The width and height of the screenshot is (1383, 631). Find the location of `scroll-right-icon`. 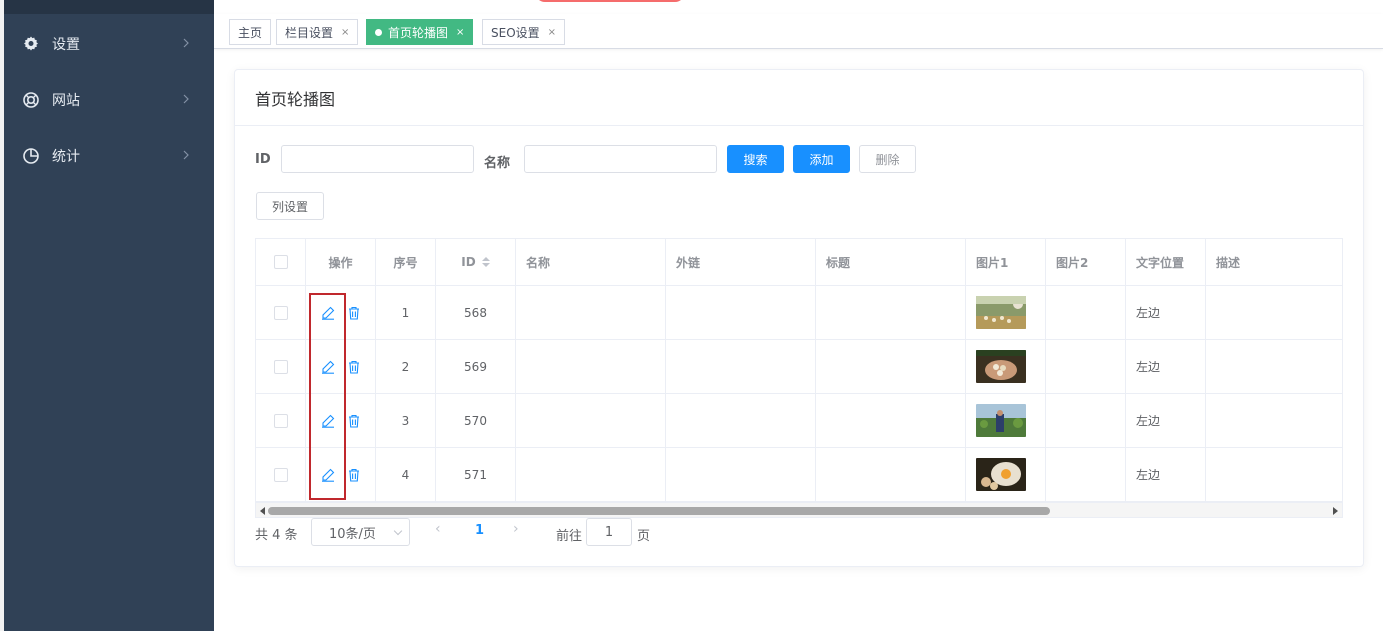

scroll-right-icon is located at coordinates (1335, 511).